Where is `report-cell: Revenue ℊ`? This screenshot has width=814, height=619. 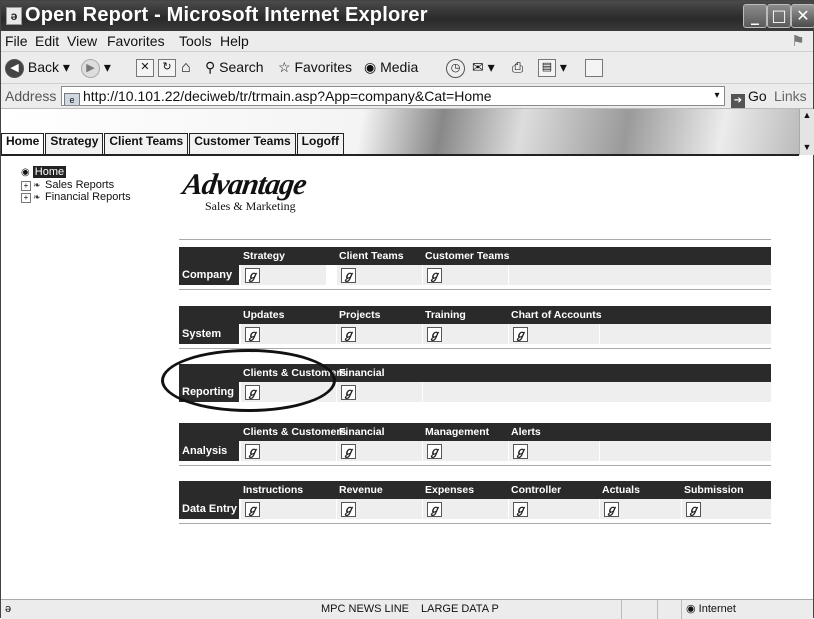
report-cell: Revenue ℊ is located at coordinates (379, 500).